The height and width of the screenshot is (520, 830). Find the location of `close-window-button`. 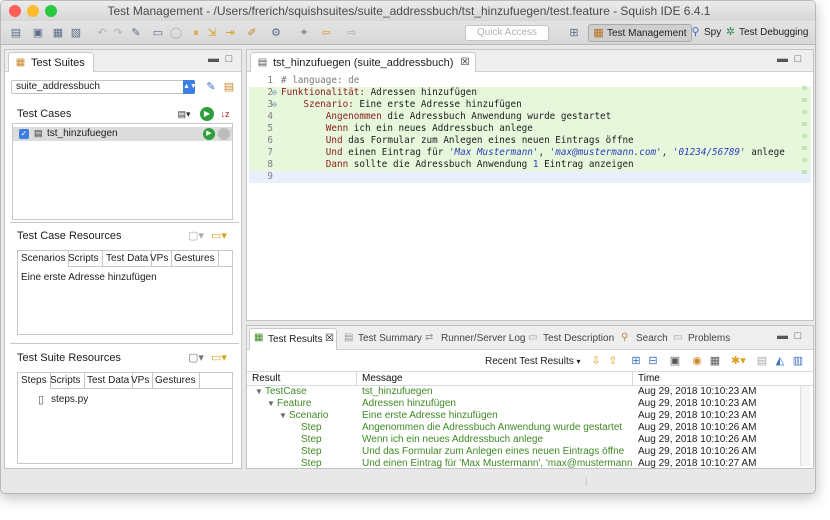

close-window-button is located at coordinates (15, 11).